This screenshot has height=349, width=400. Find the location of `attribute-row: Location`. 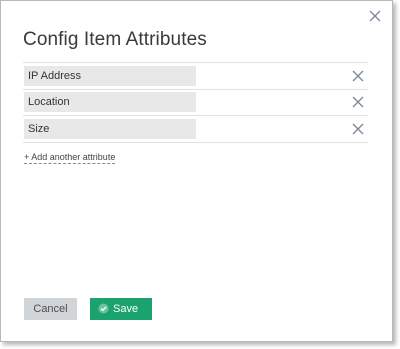

attribute-row: Location is located at coordinates (195, 102).